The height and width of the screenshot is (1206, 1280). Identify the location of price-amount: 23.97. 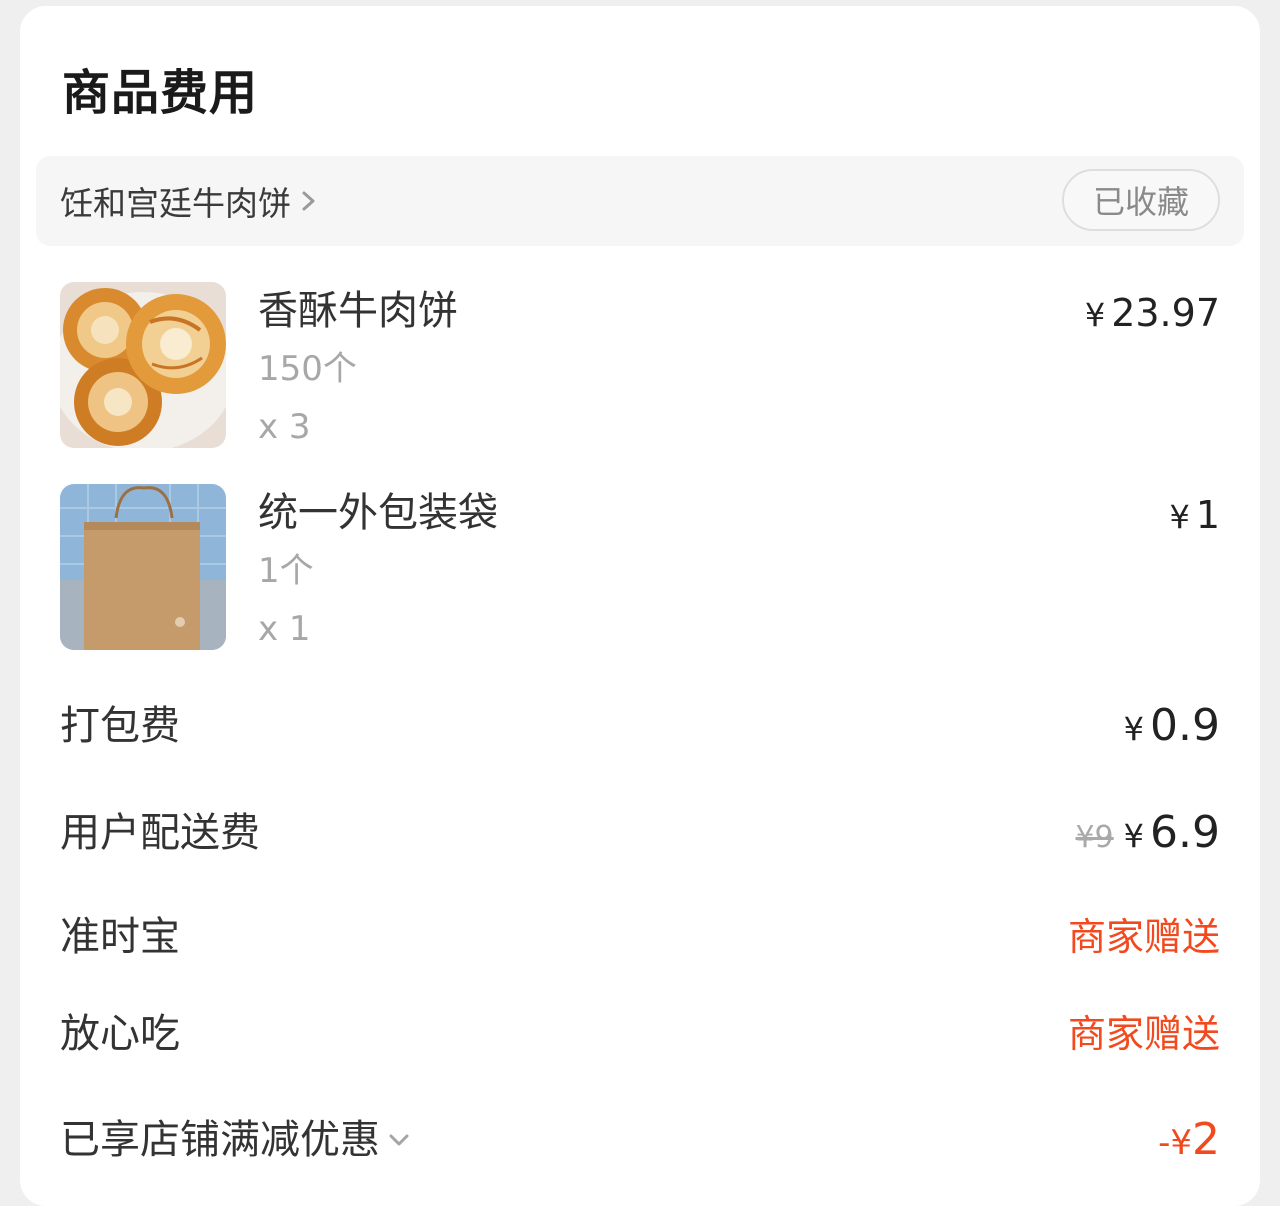
(1165, 313).